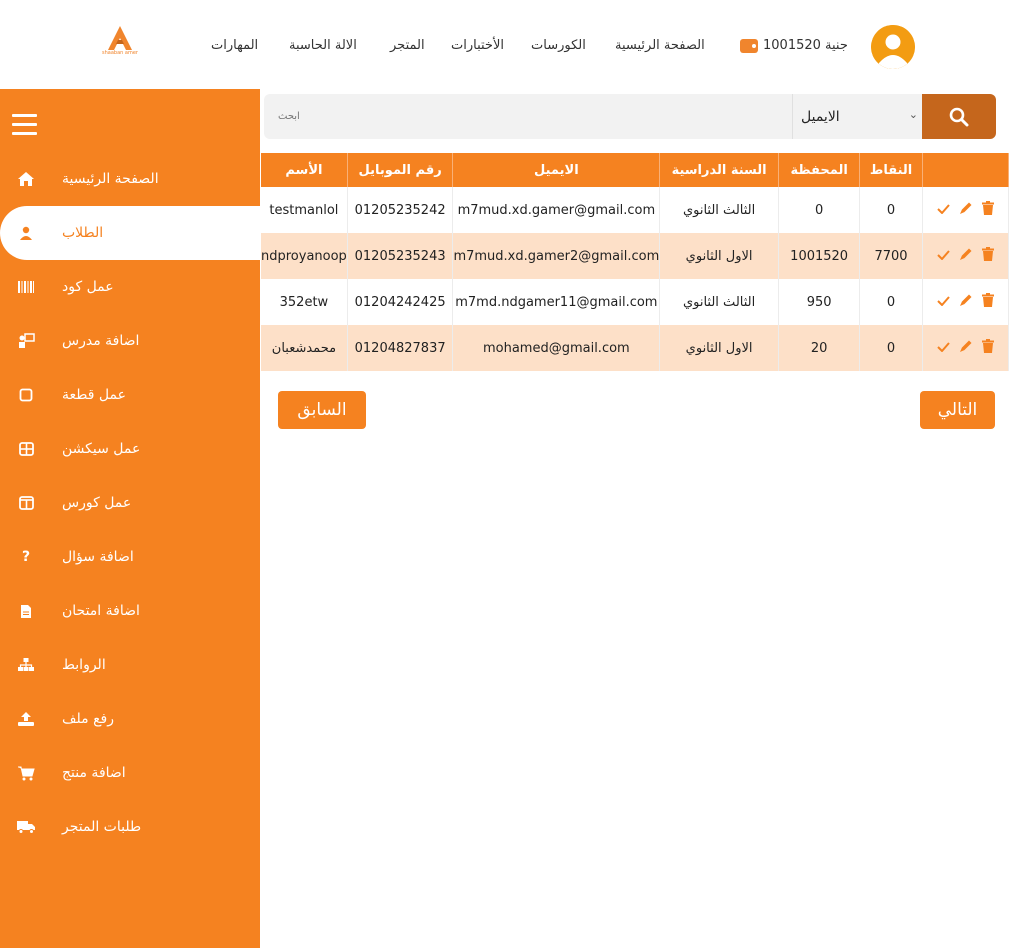 Image resolution: width=1009 pixels, height=948 pixels. Describe the element at coordinates (719, 170) in the screenshot. I see `col-year: السنة الدراسية` at that location.